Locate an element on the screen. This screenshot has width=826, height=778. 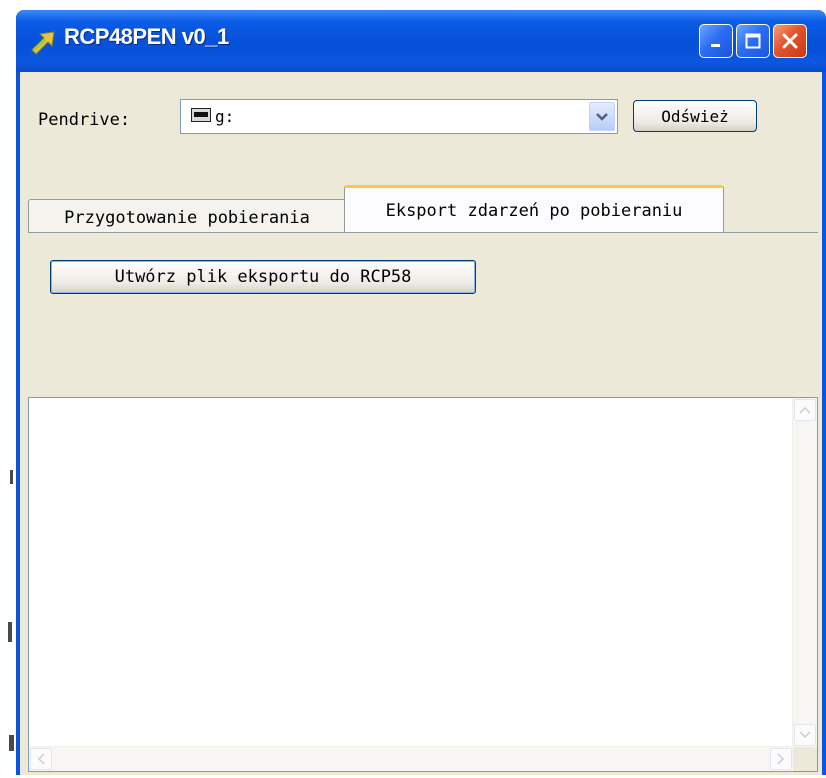
scroll-left-button is located at coordinates (41, 759).